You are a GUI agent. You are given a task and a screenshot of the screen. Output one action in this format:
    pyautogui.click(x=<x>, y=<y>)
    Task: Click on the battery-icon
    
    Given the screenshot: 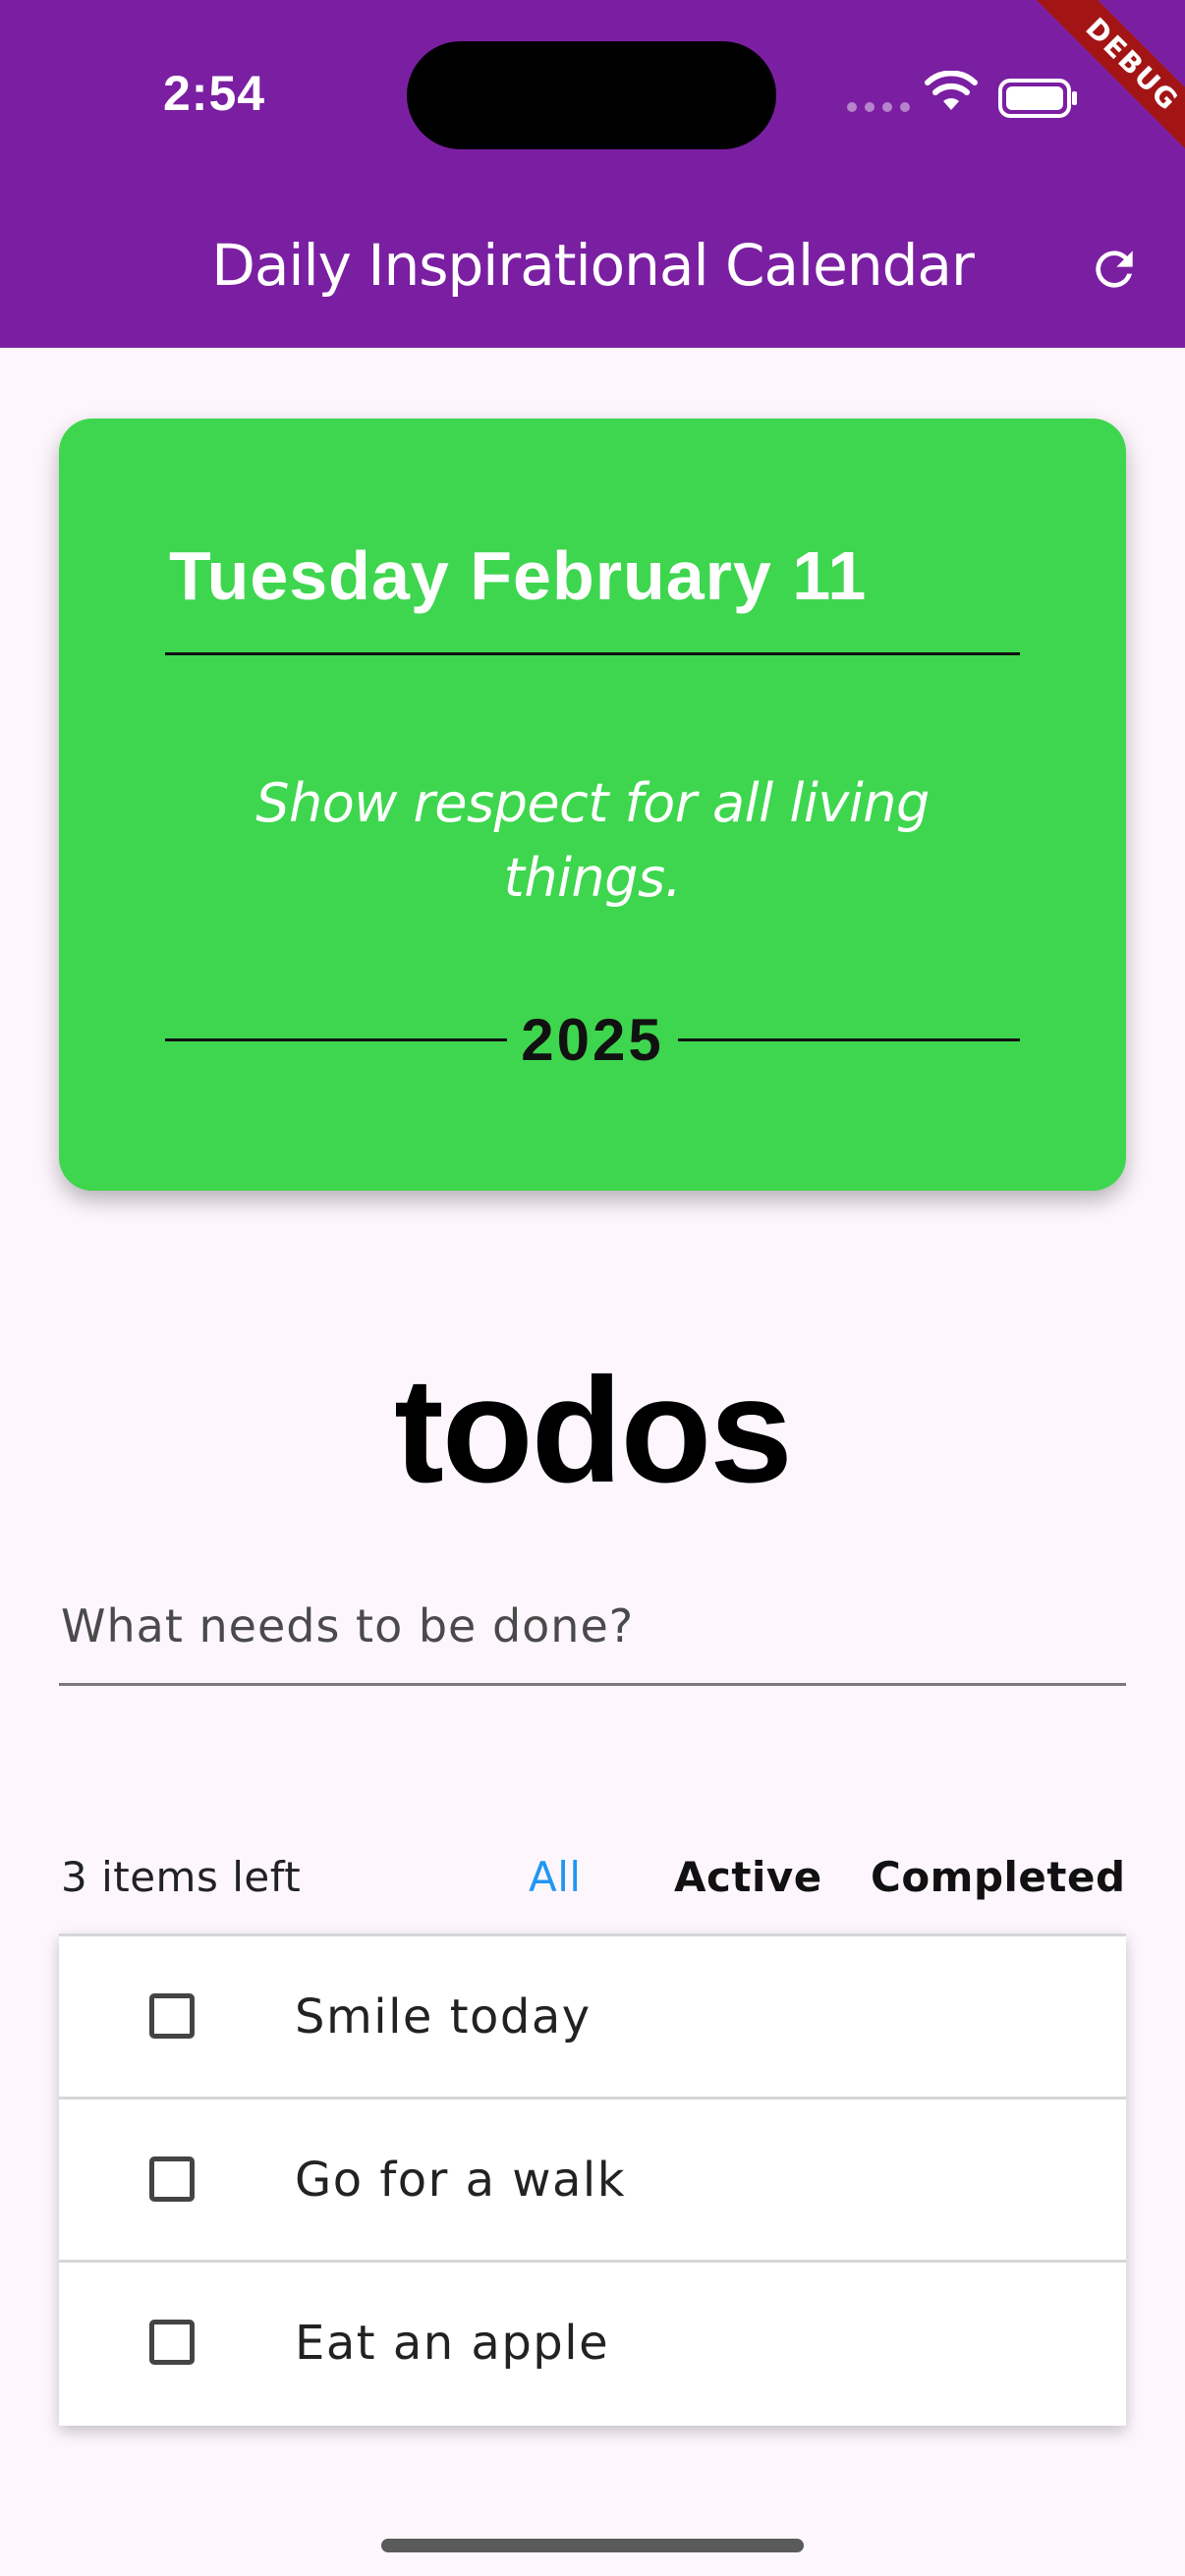 What is the action you would take?
    pyautogui.click(x=1038, y=98)
    